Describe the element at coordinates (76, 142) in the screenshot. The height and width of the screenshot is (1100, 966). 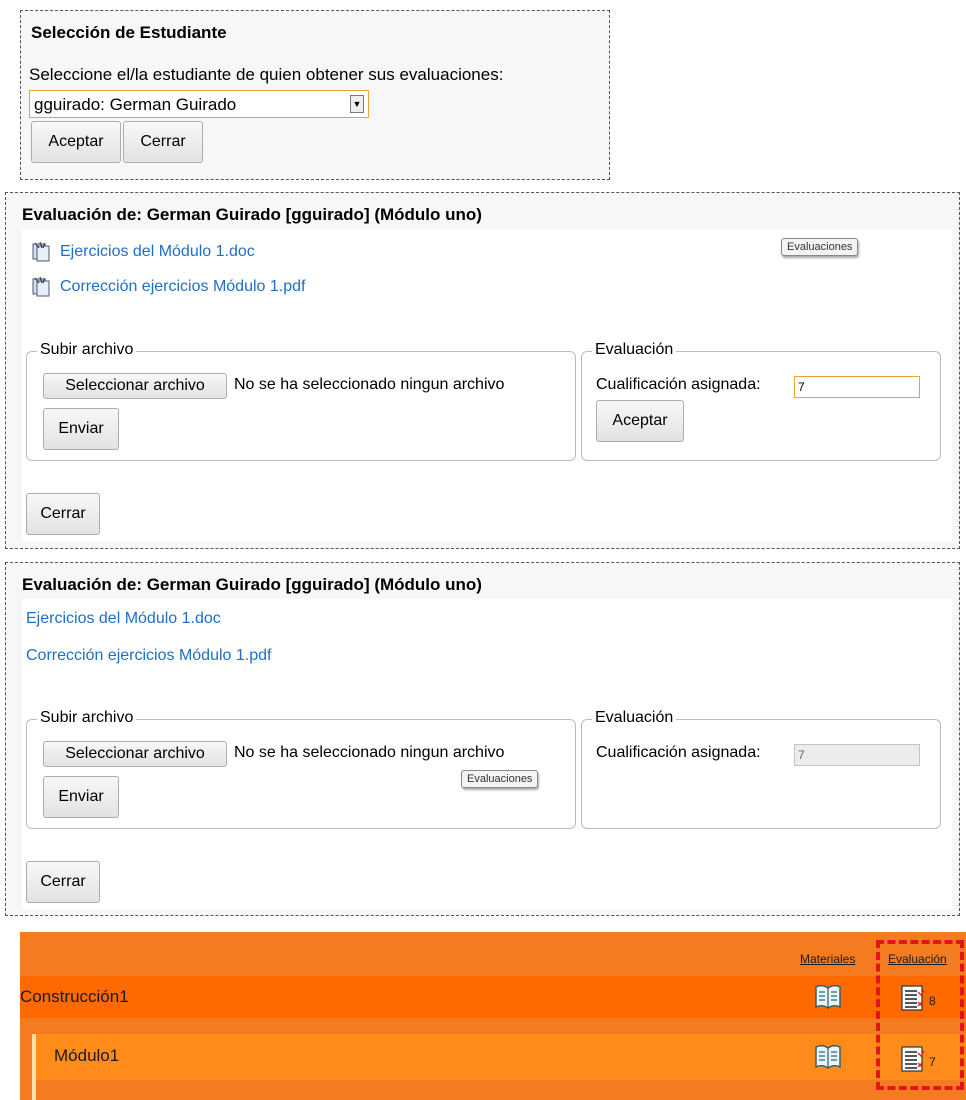
I see `accept-button: Aceptar` at that location.